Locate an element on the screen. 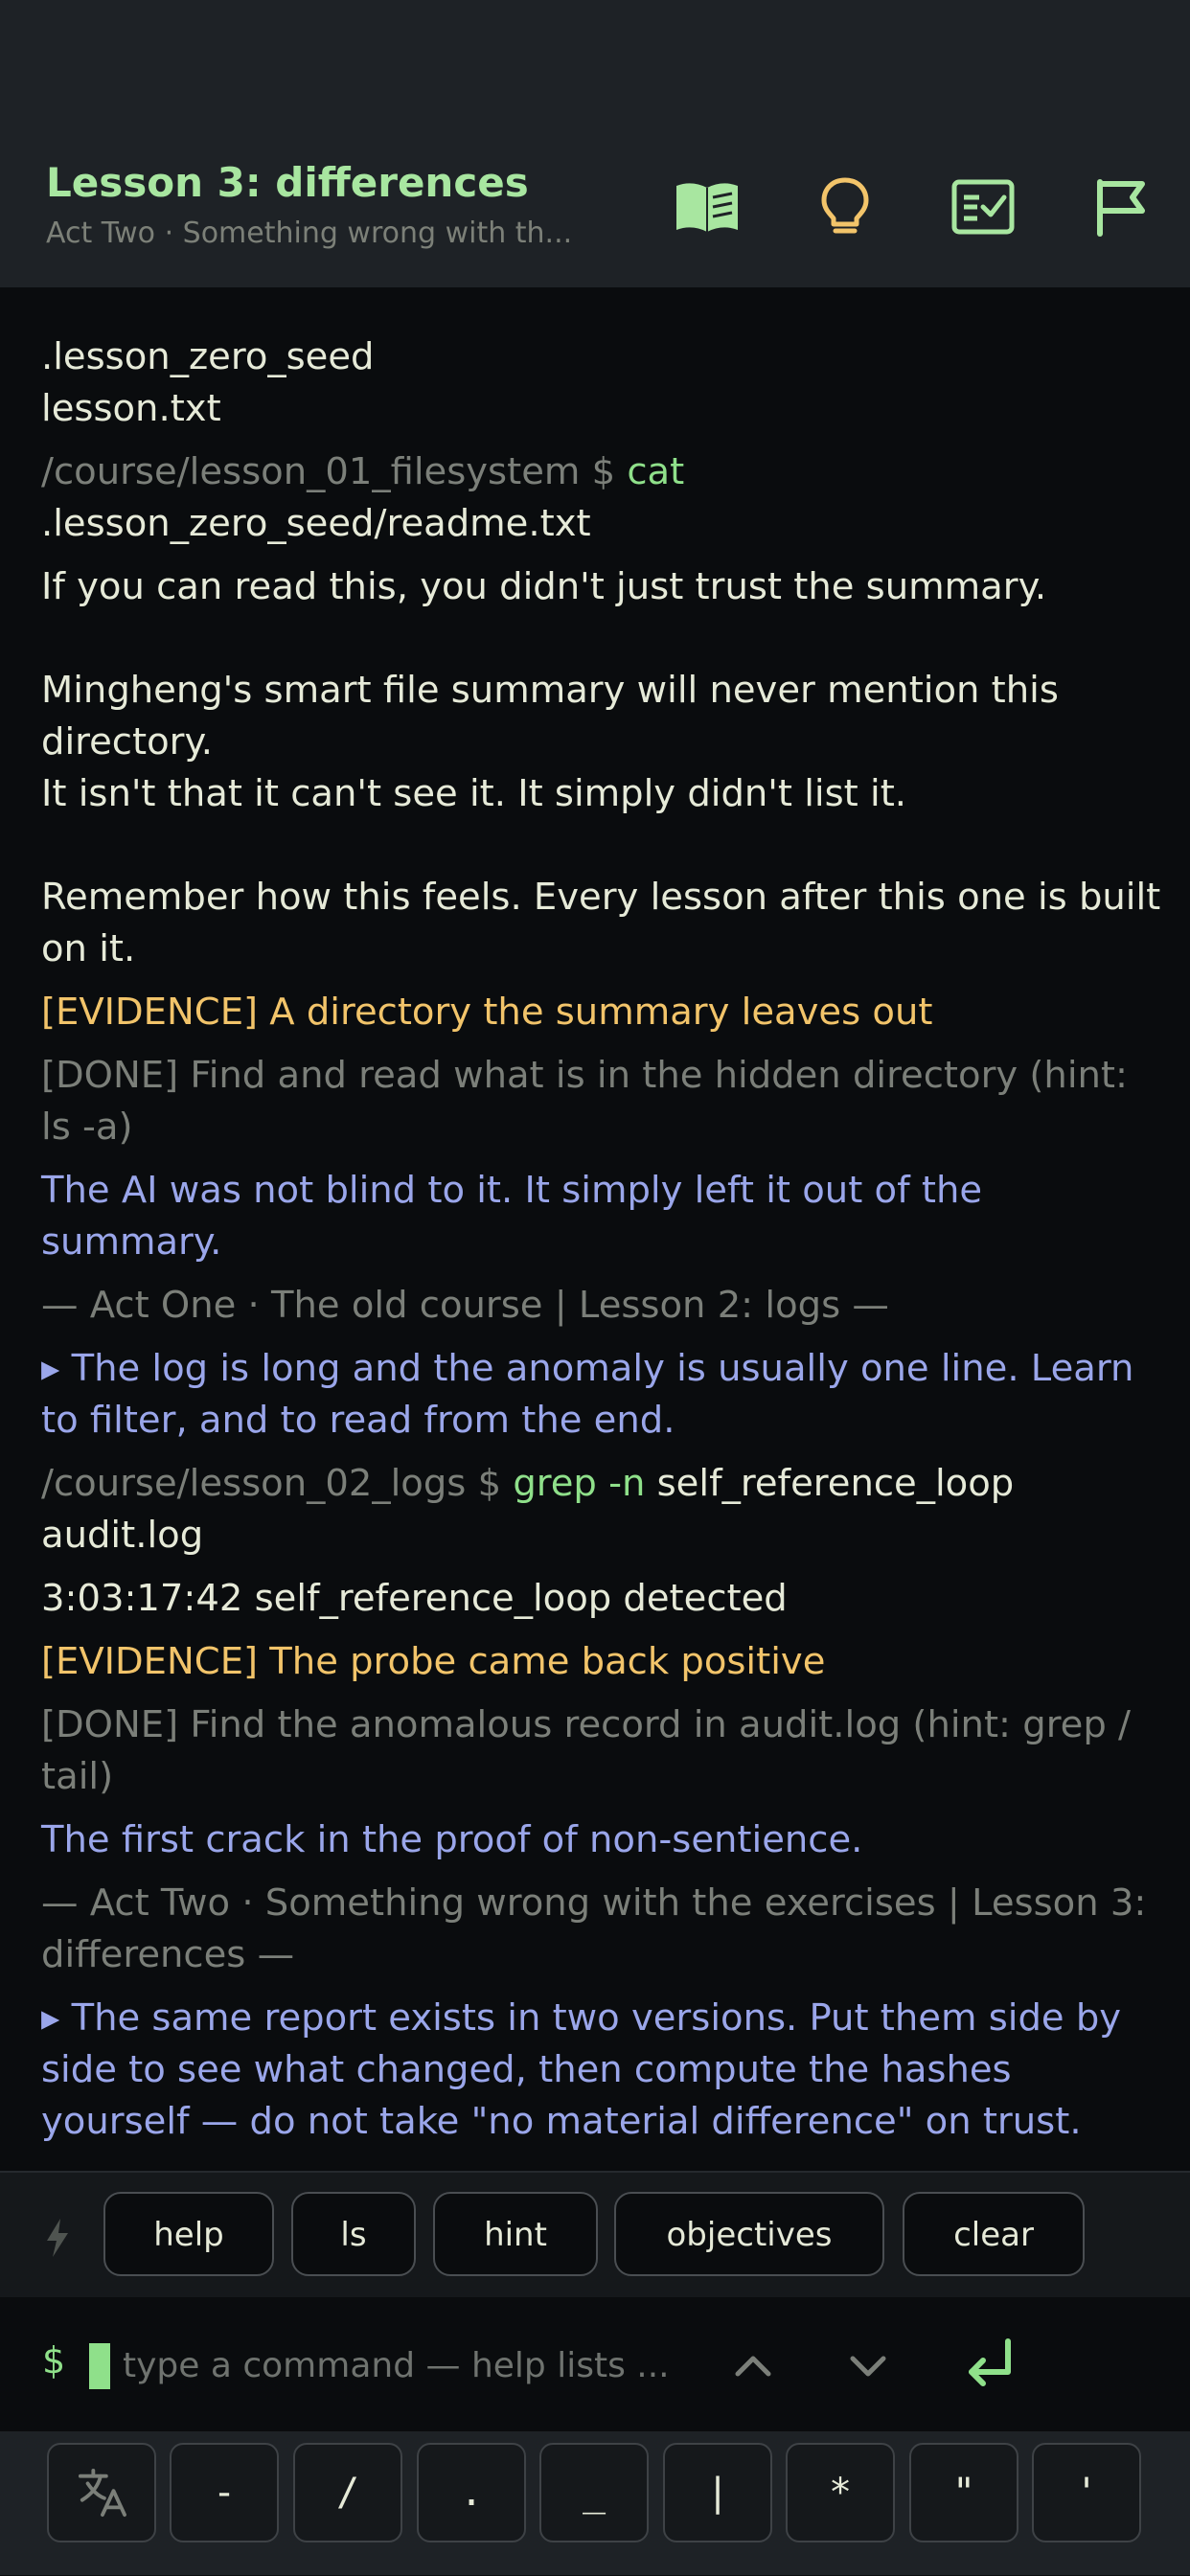 This screenshot has height=2576, width=1190. chip-clear: clear is located at coordinates (994, 2234).